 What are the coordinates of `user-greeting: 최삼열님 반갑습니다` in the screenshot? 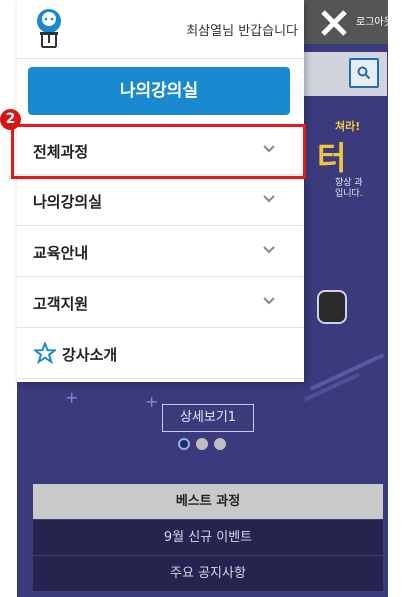 It's located at (242, 31).